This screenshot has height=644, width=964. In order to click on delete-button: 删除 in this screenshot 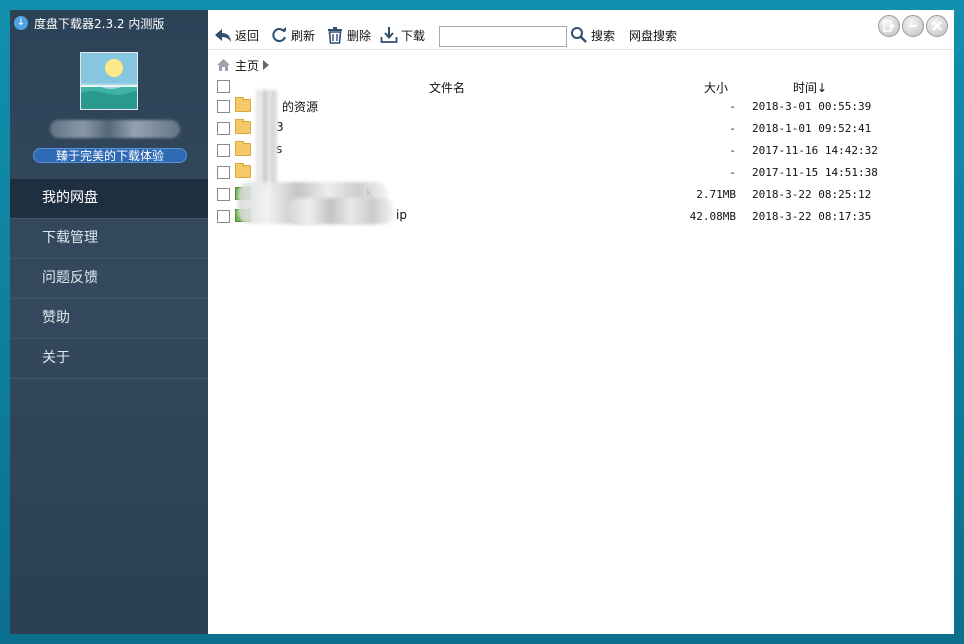, I will do `click(348, 35)`.